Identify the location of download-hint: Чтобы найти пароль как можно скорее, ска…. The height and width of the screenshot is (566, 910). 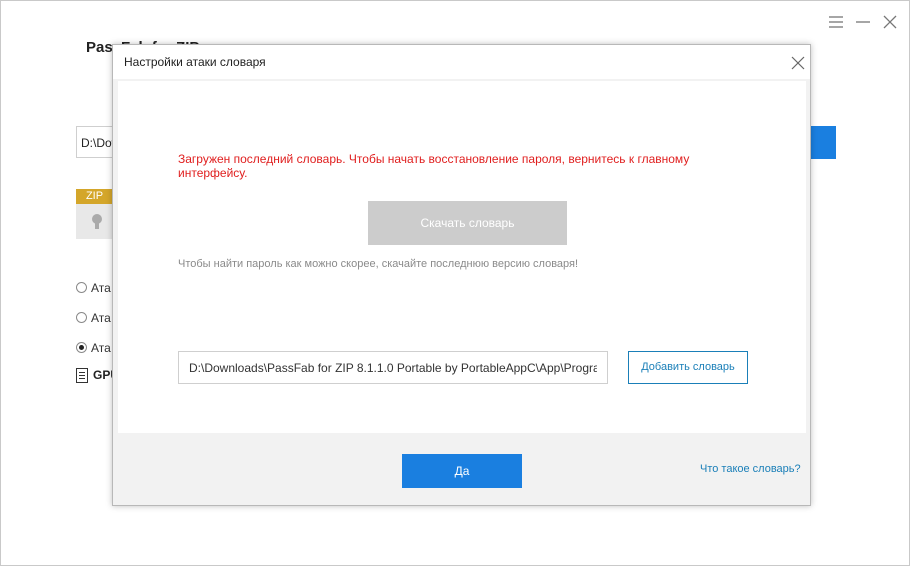
(378, 264).